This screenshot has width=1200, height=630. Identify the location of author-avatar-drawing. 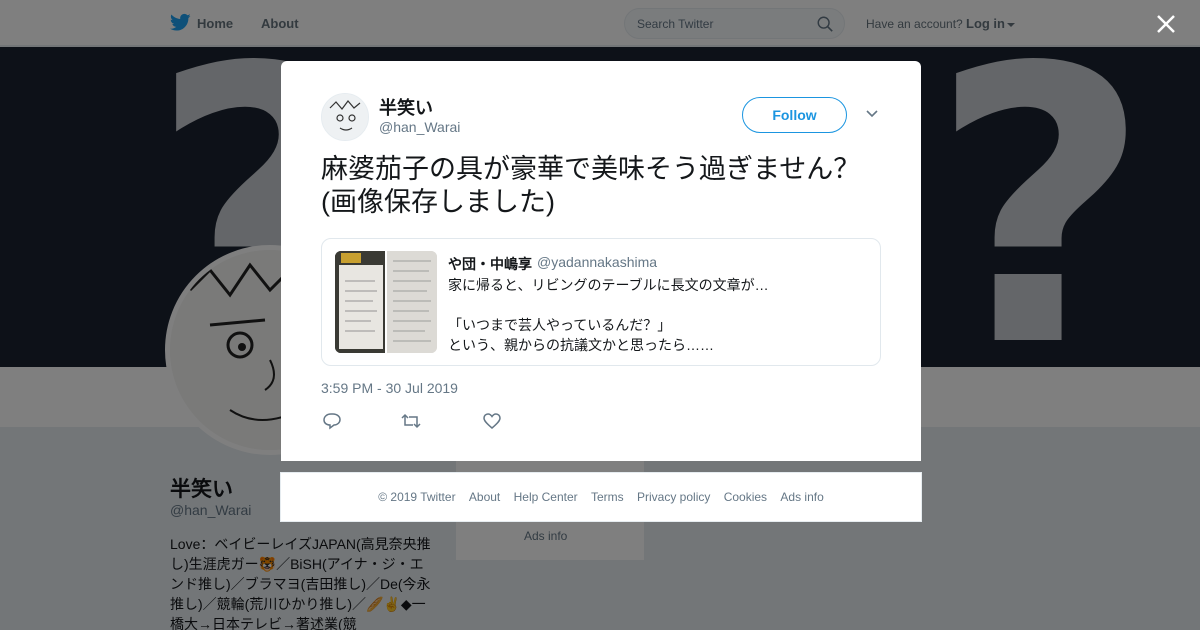
(345, 117).